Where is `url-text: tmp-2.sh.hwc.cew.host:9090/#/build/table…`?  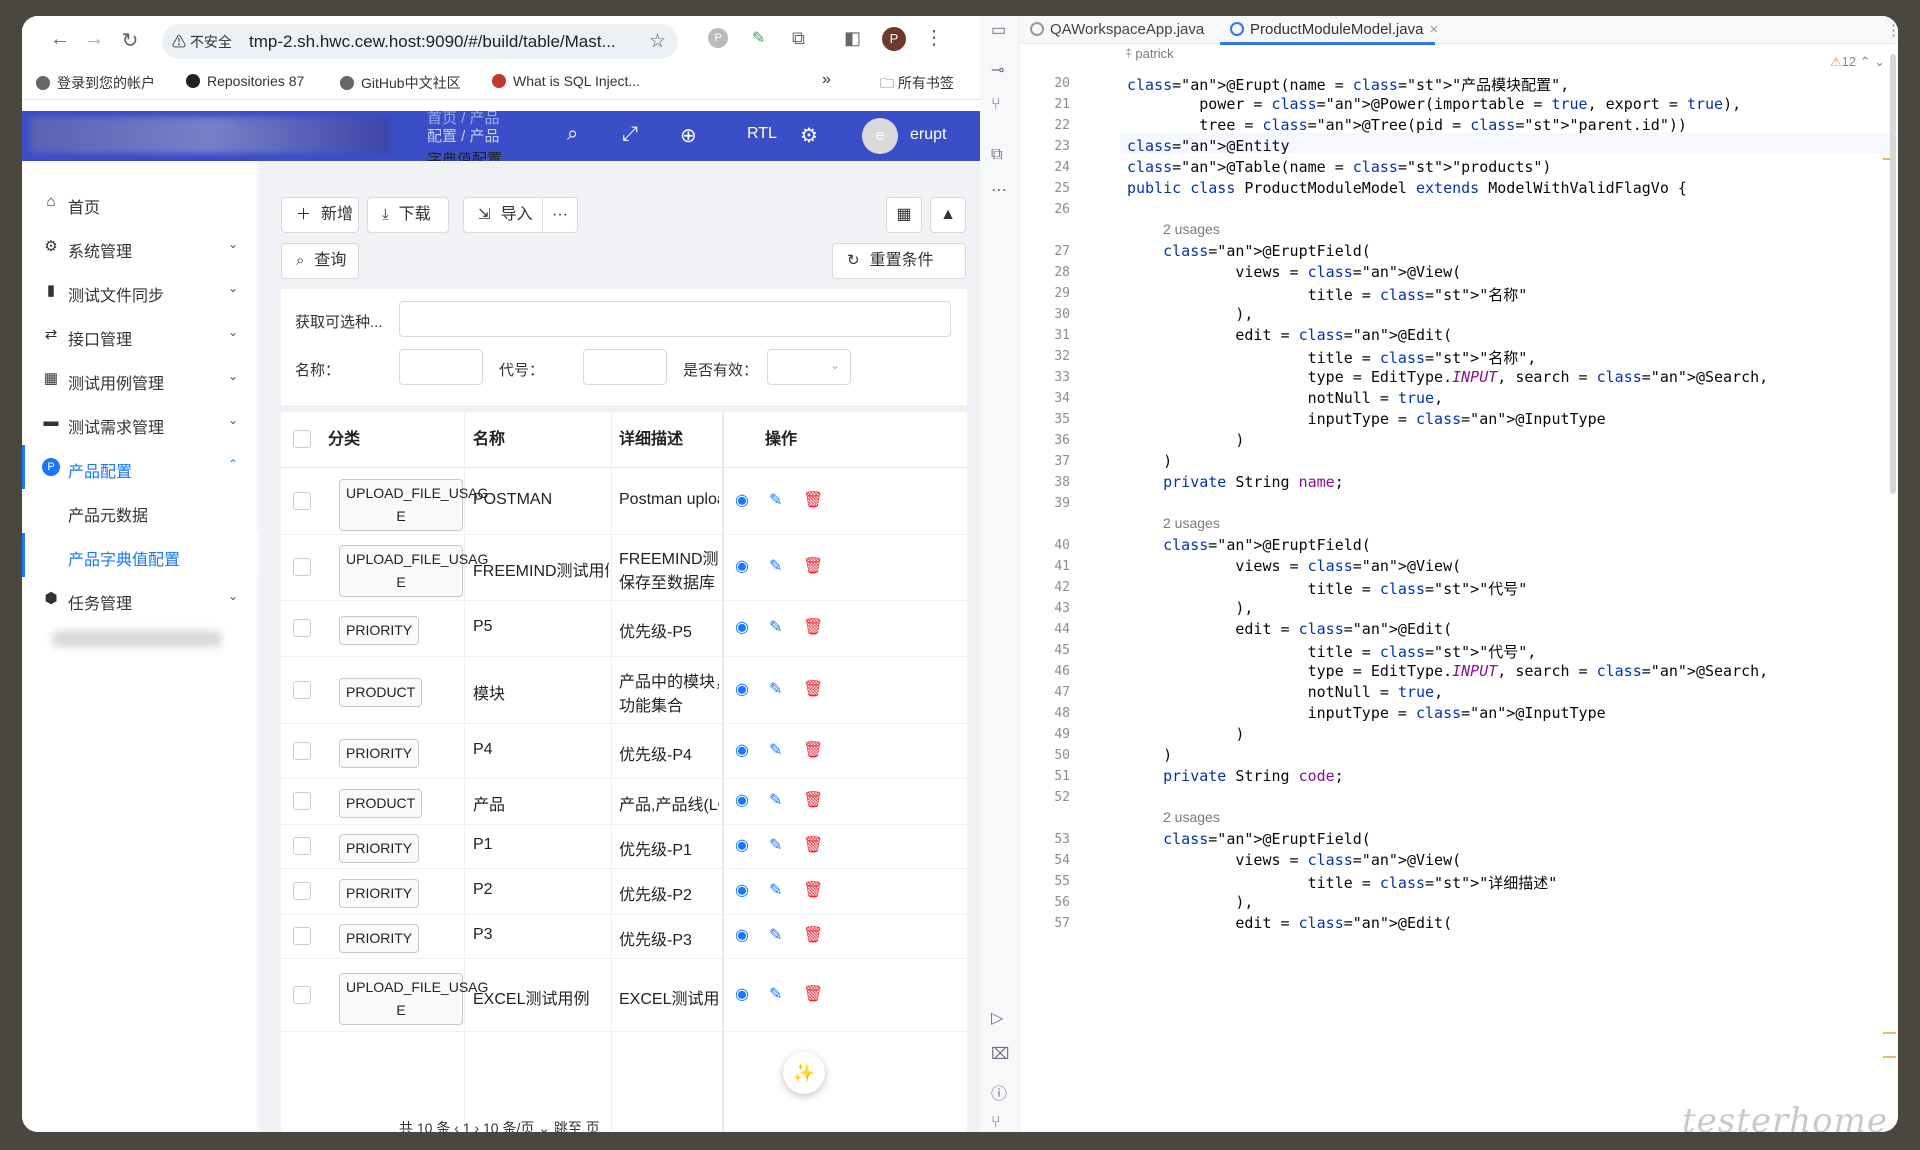
url-text: tmp-2.sh.hwc.cew.host:9090/#/build/table… is located at coordinates (447, 42).